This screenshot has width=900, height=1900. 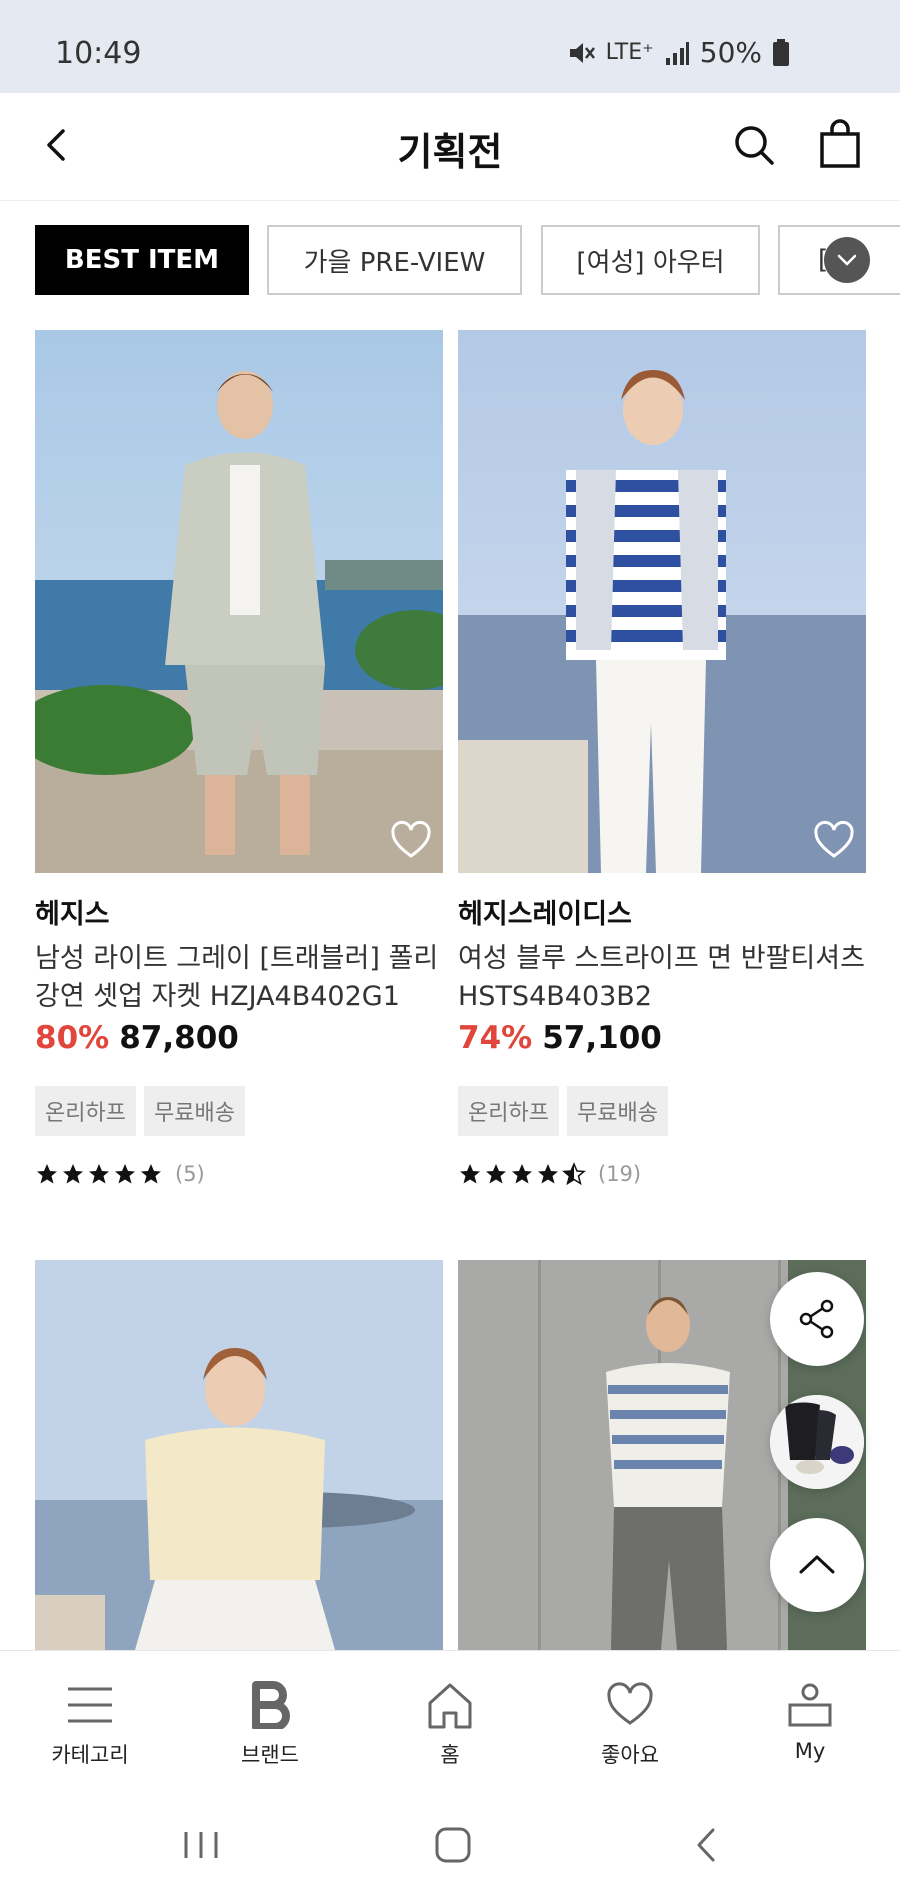 I want to click on recent-apps-button, so click(x=201, y=1845).